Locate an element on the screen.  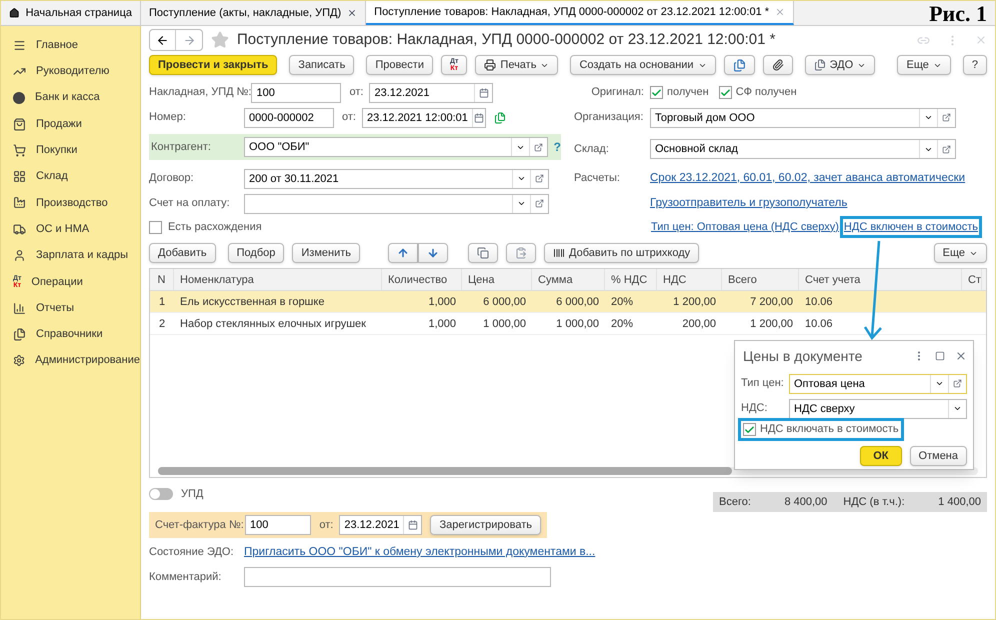
column-header: % НДС is located at coordinates (631, 279).